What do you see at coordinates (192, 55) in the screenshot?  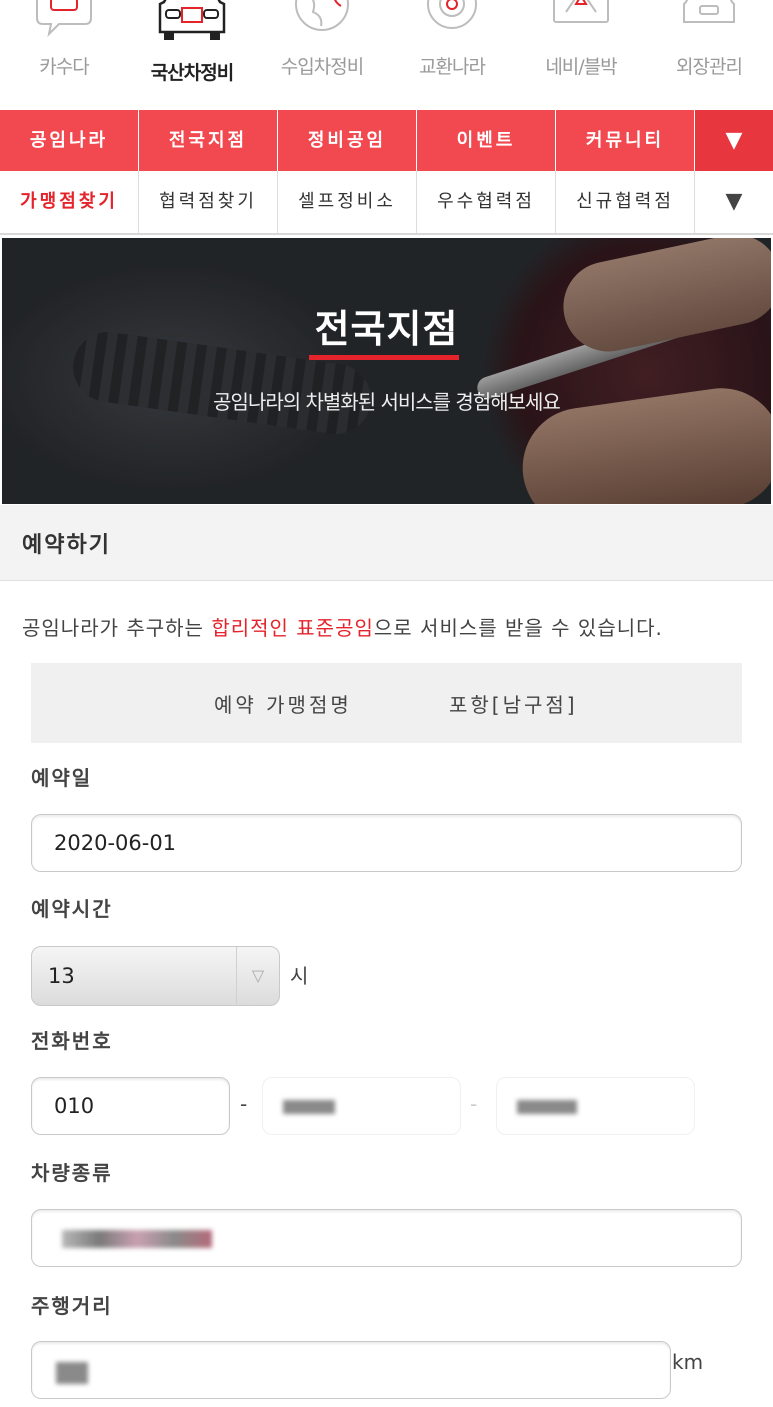 I see `category-domestic: 국산차정비` at bounding box center [192, 55].